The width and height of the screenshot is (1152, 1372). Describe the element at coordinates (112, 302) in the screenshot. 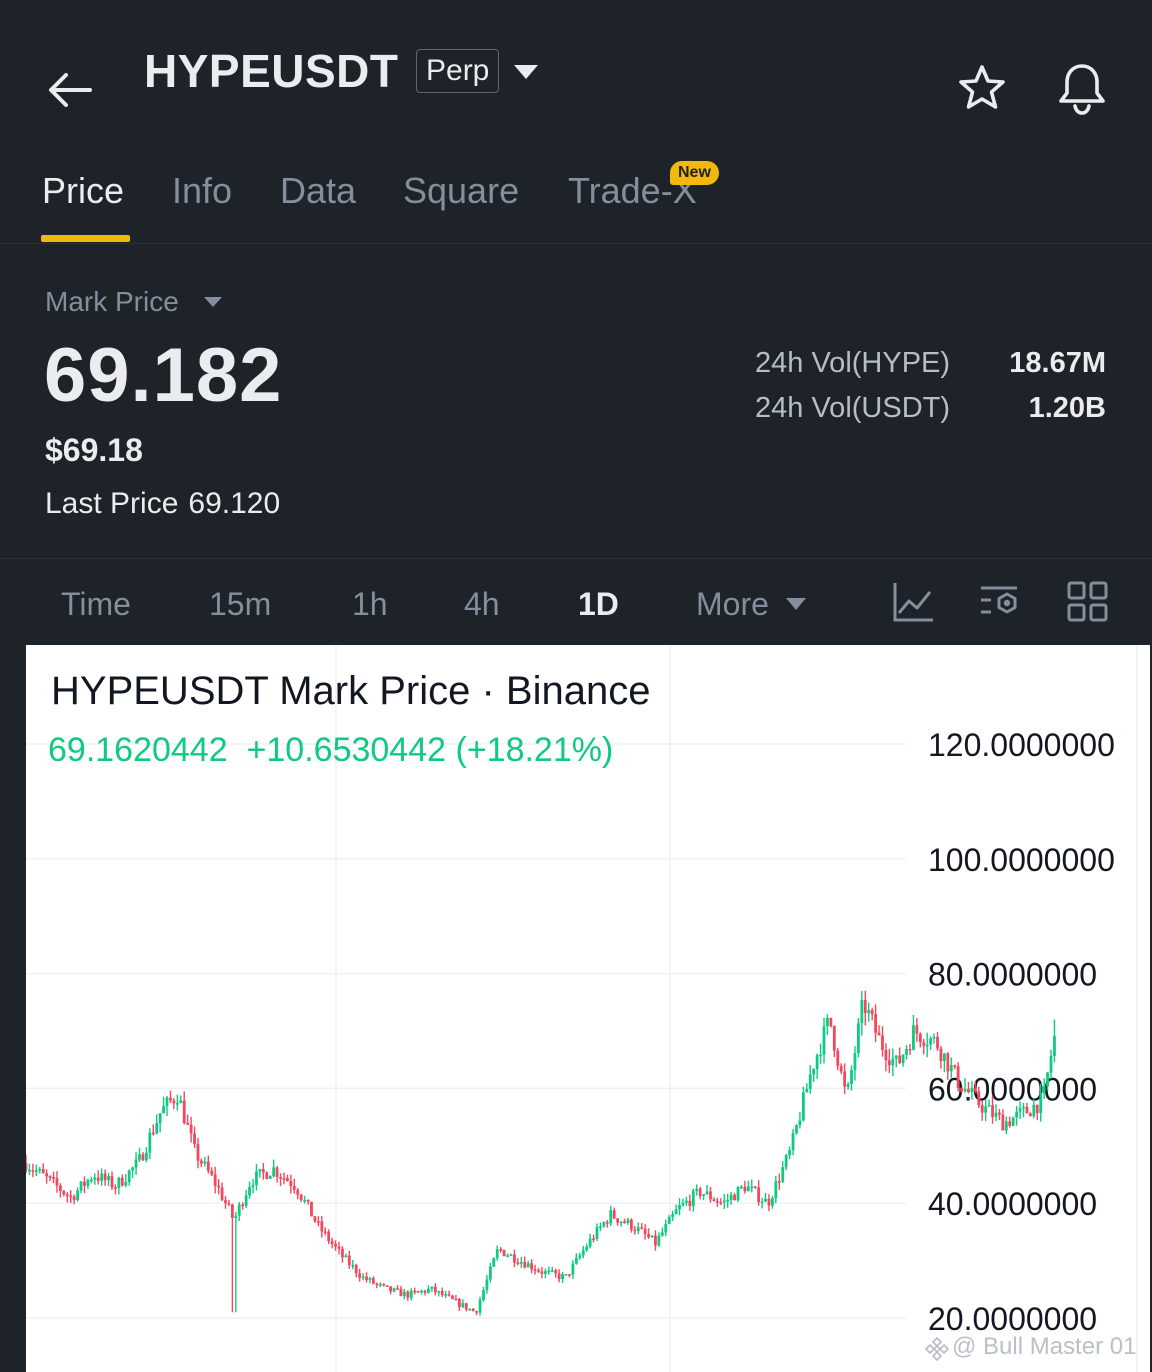

I see `mark-price-label: Mark Price` at that location.